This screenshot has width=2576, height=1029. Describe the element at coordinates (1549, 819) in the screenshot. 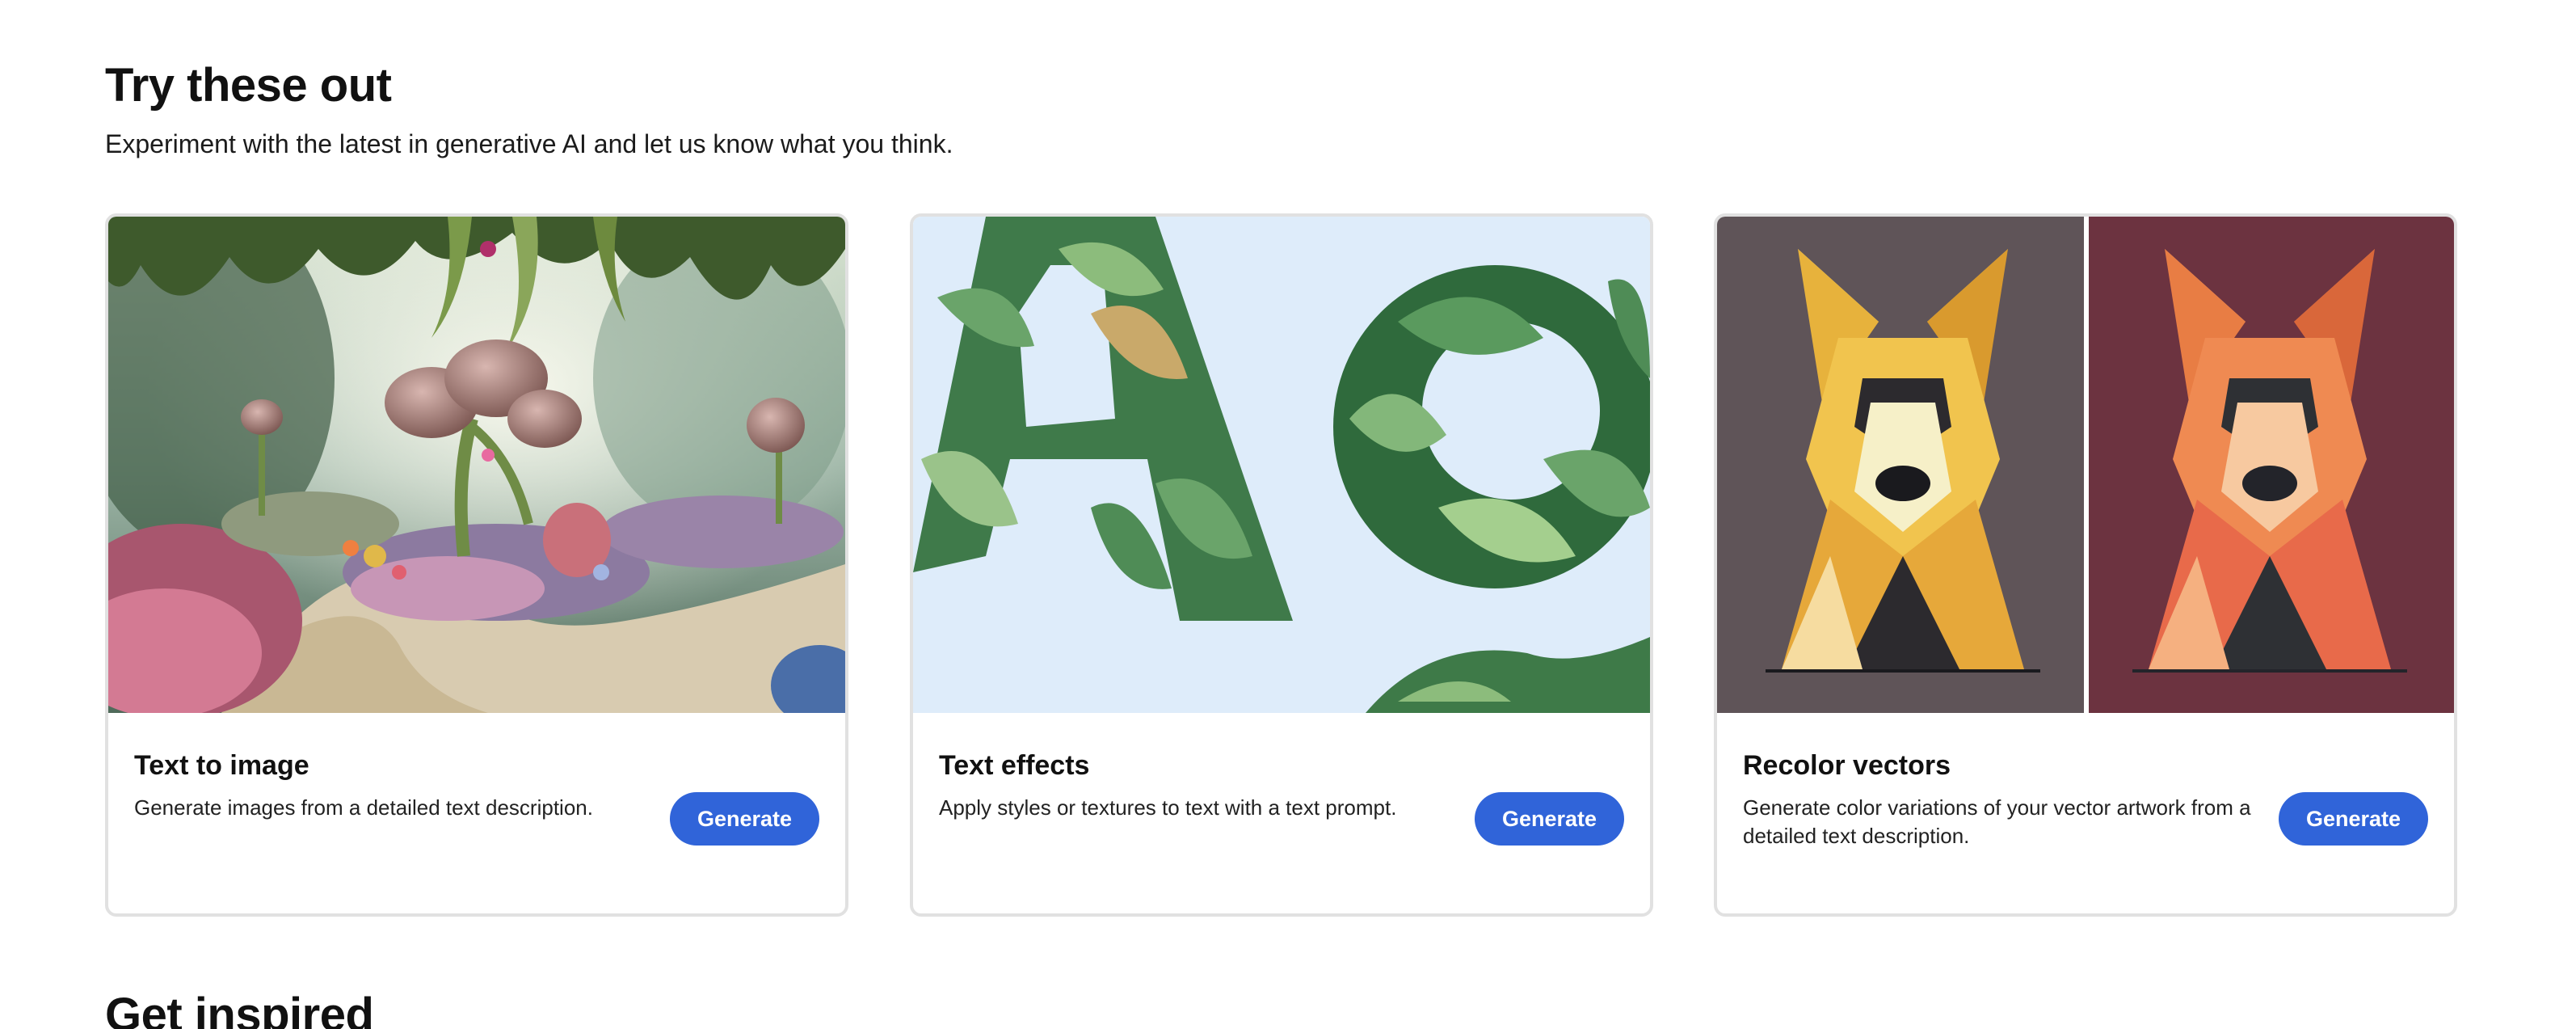

I see `generate-button-text-effects: Generate` at that location.